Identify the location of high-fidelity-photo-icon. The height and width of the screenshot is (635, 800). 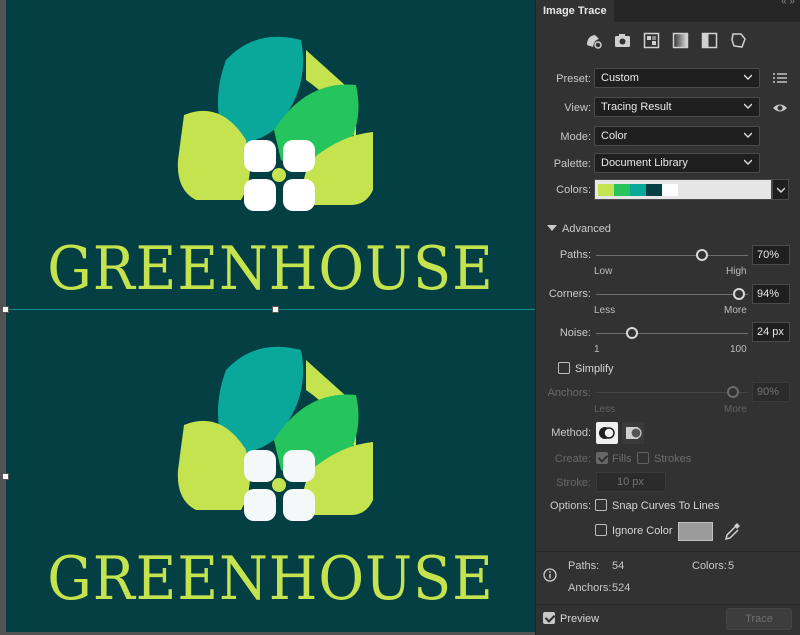
(622, 40).